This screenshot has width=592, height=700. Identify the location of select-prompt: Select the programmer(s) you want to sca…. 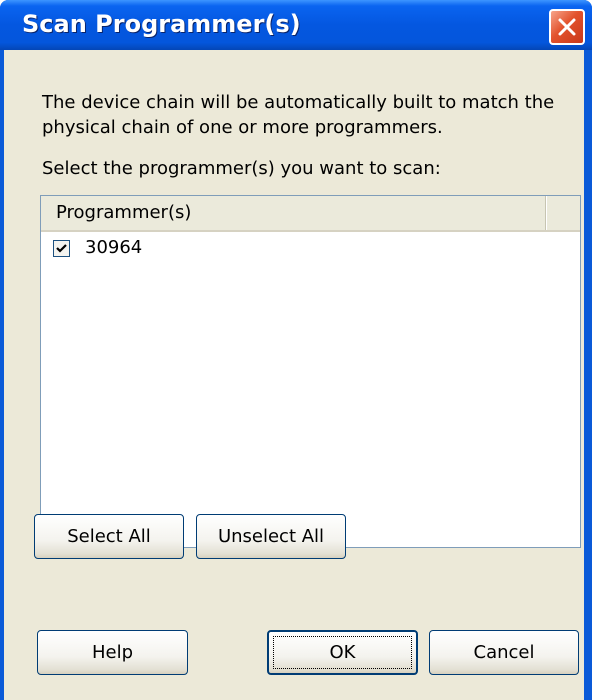
(241, 168).